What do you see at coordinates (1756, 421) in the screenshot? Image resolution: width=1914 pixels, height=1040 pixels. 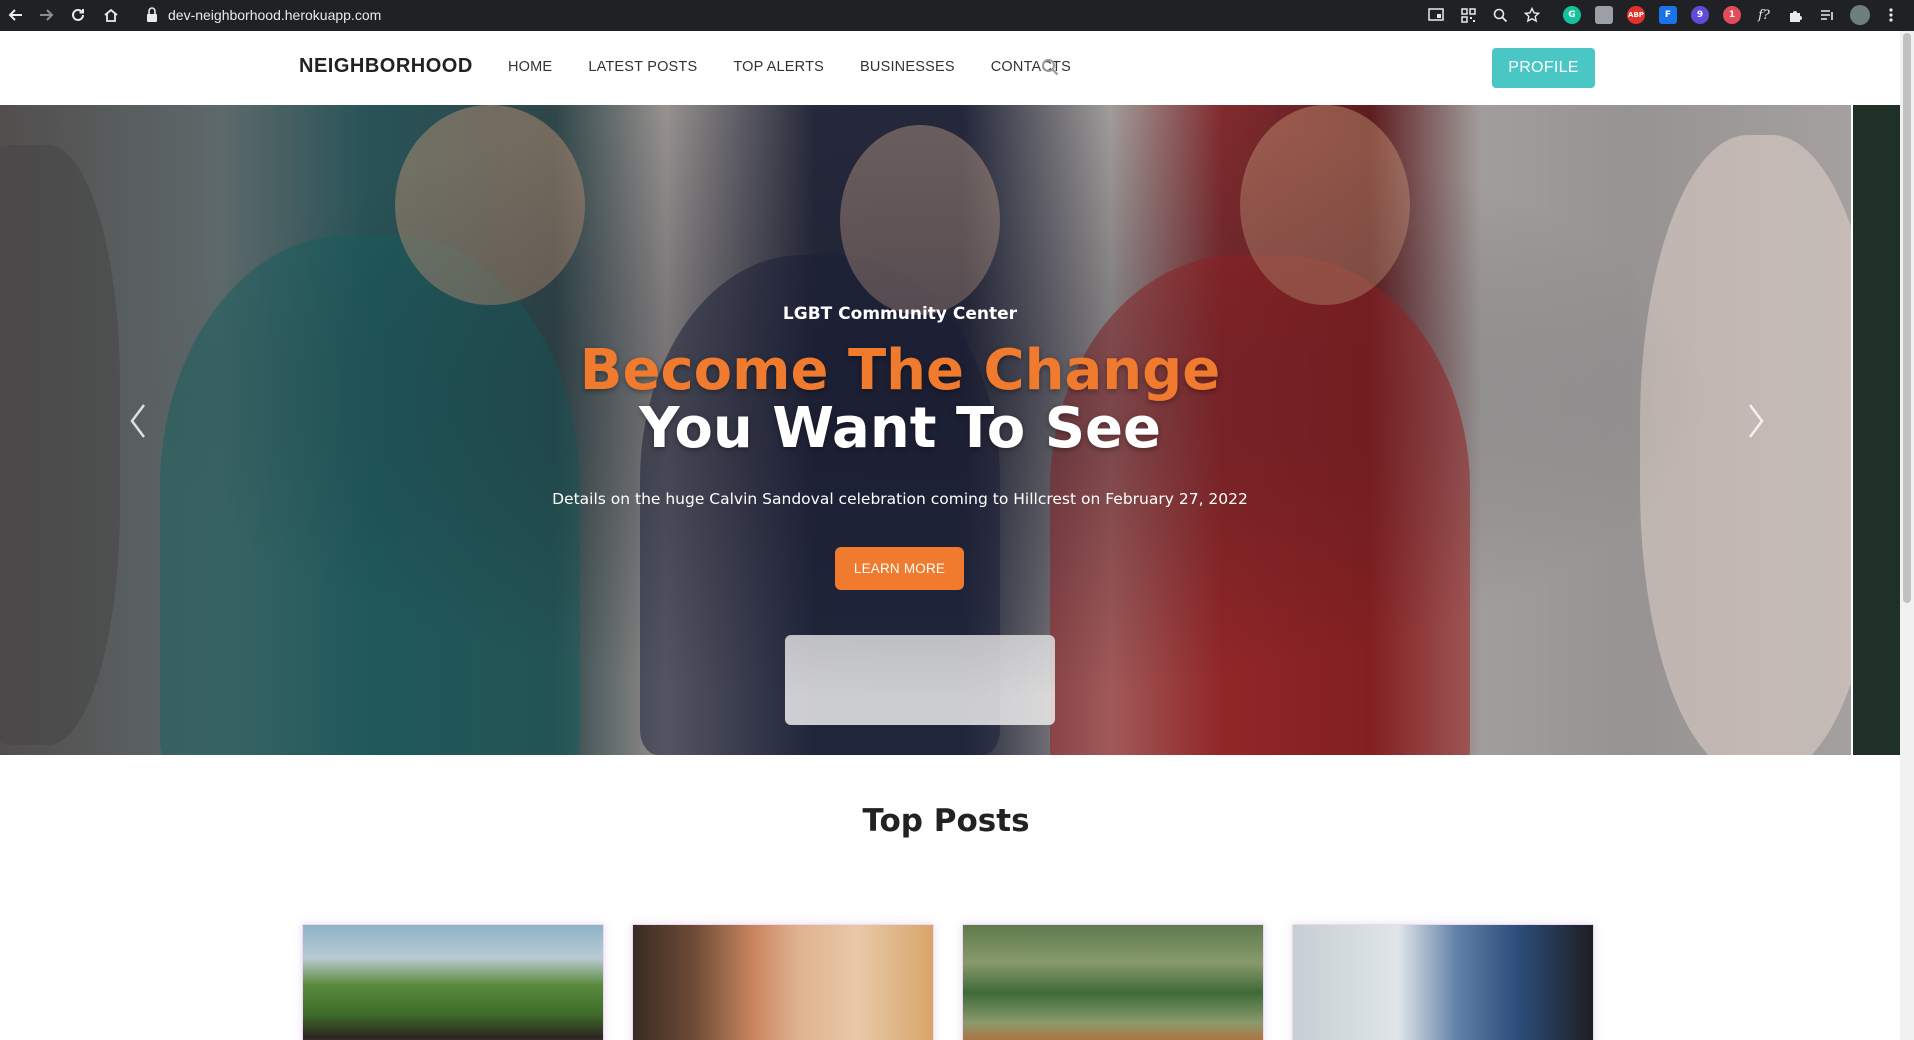 I see `carousel-next-icon` at bounding box center [1756, 421].